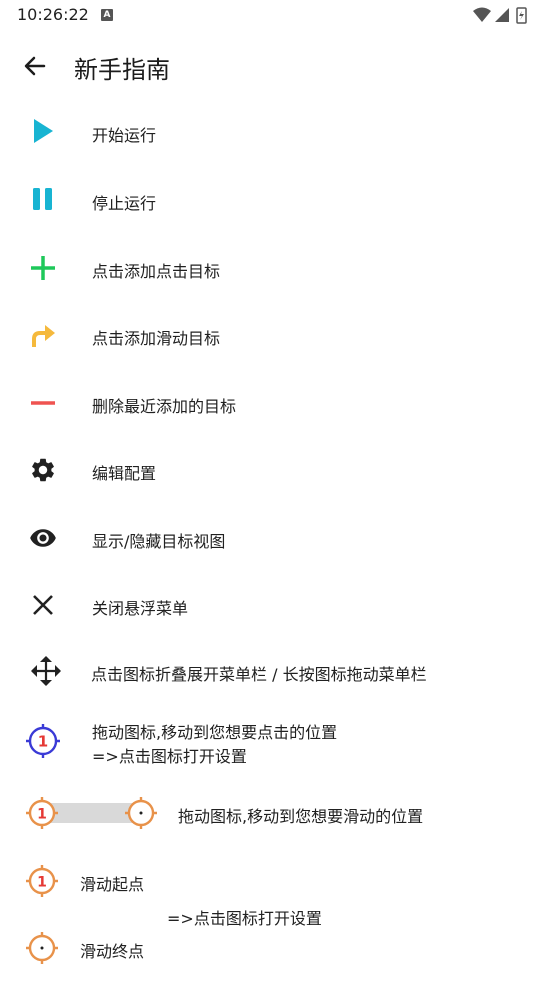 This screenshot has width=553, height=984. What do you see at coordinates (156, 271) in the screenshot?
I see `add-click-label: 点击添加点击目标` at bounding box center [156, 271].